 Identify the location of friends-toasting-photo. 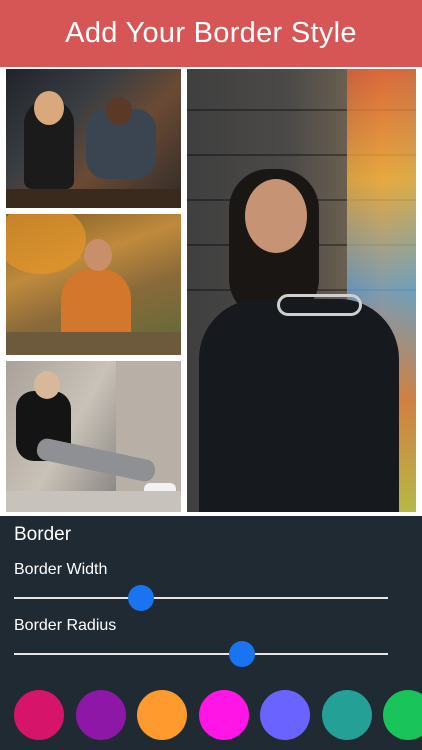
(93, 138).